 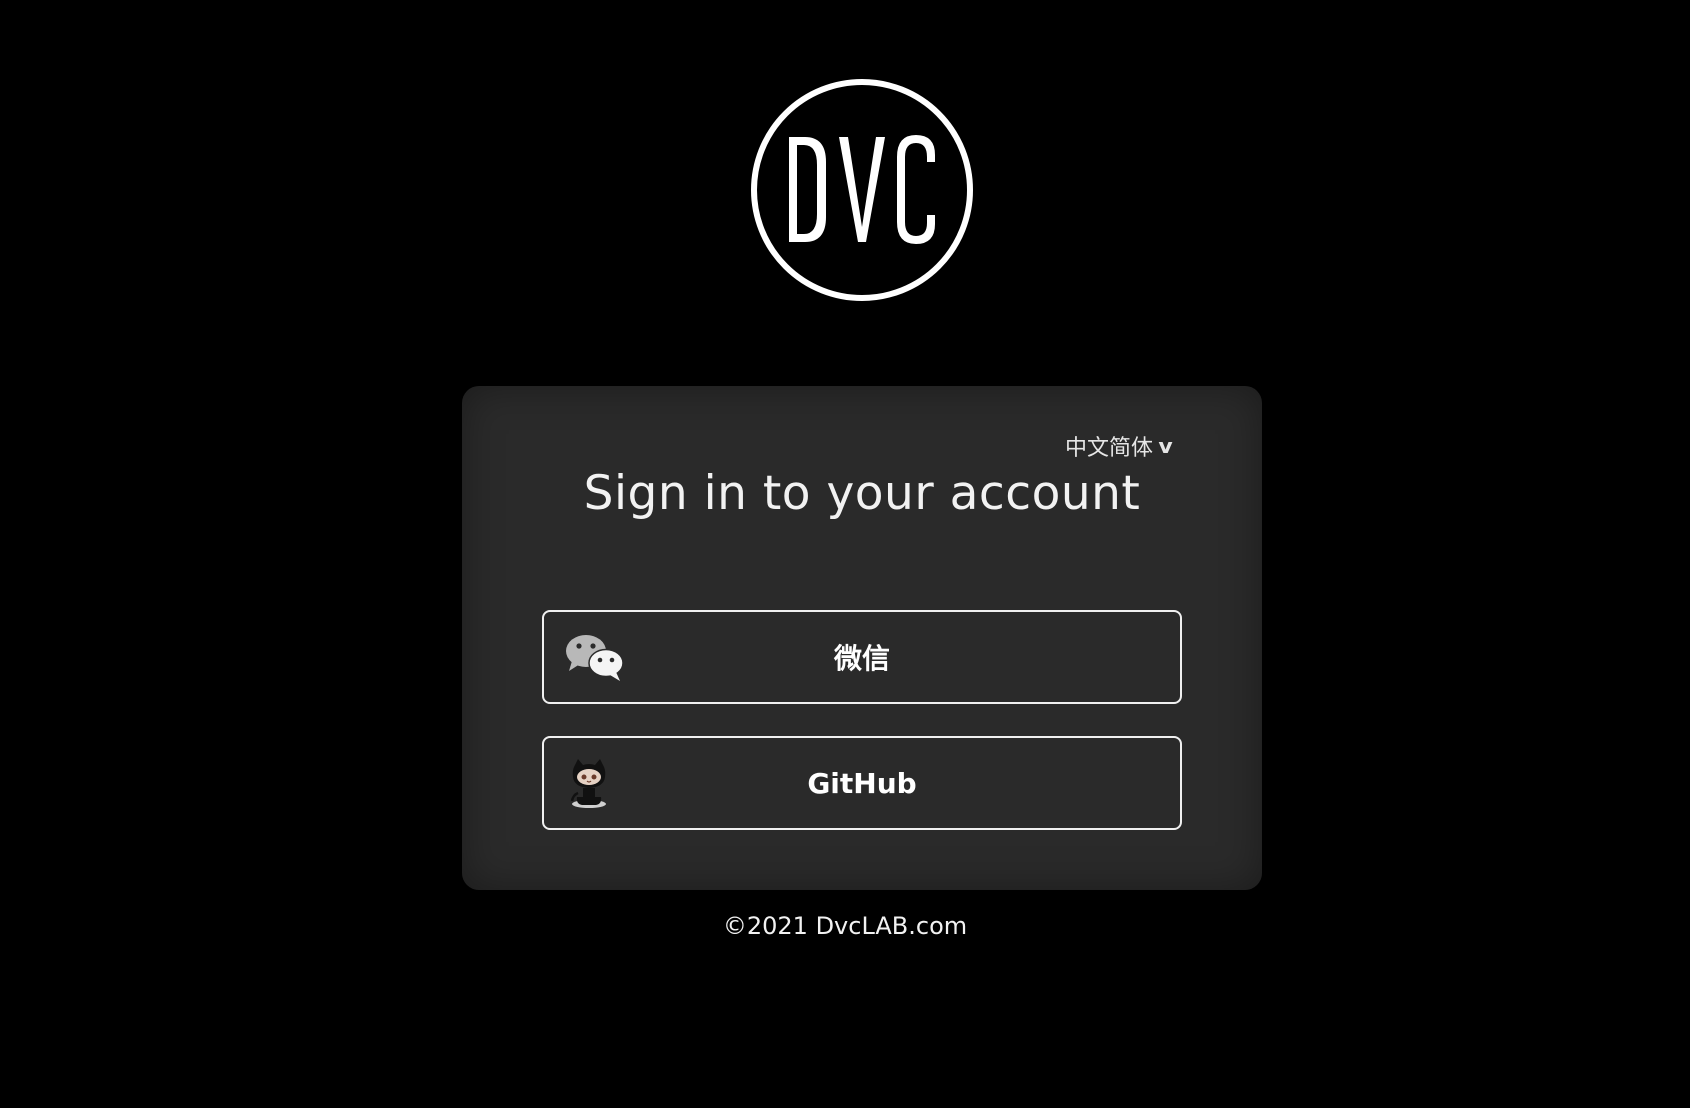 What do you see at coordinates (1165, 446) in the screenshot?
I see `chevron-down-icon: v` at bounding box center [1165, 446].